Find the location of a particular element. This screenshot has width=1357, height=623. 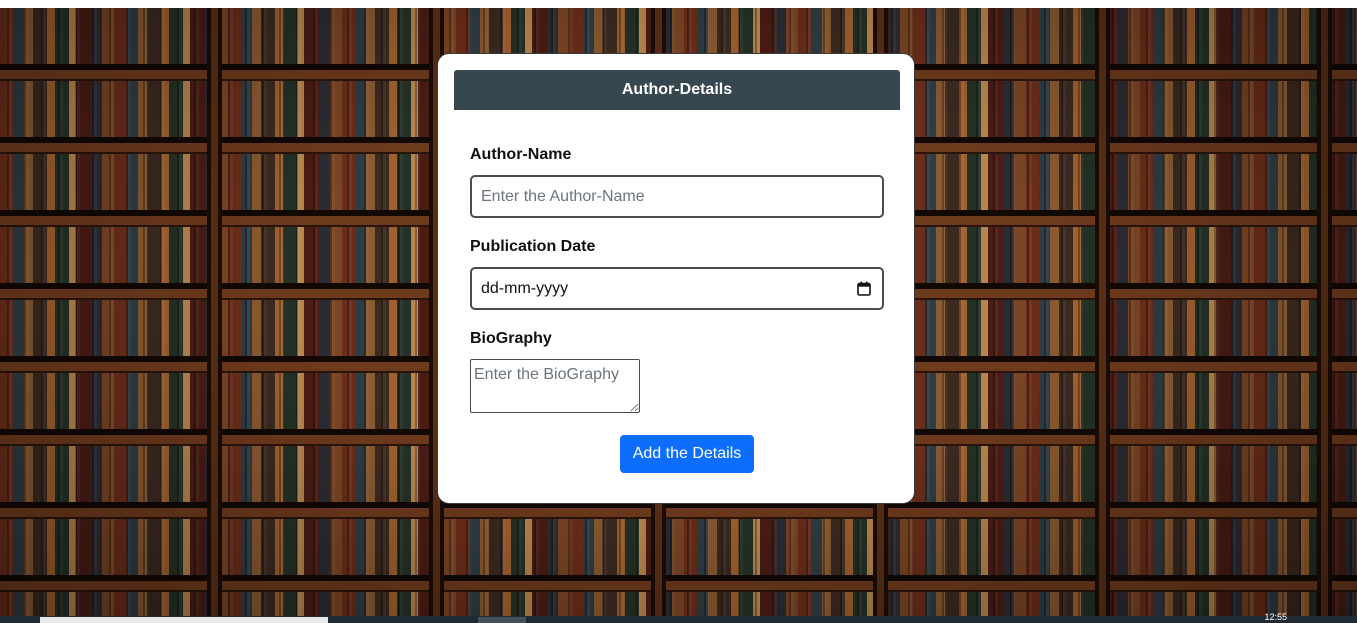

taskbar: 12:55 is located at coordinates (678, 617).